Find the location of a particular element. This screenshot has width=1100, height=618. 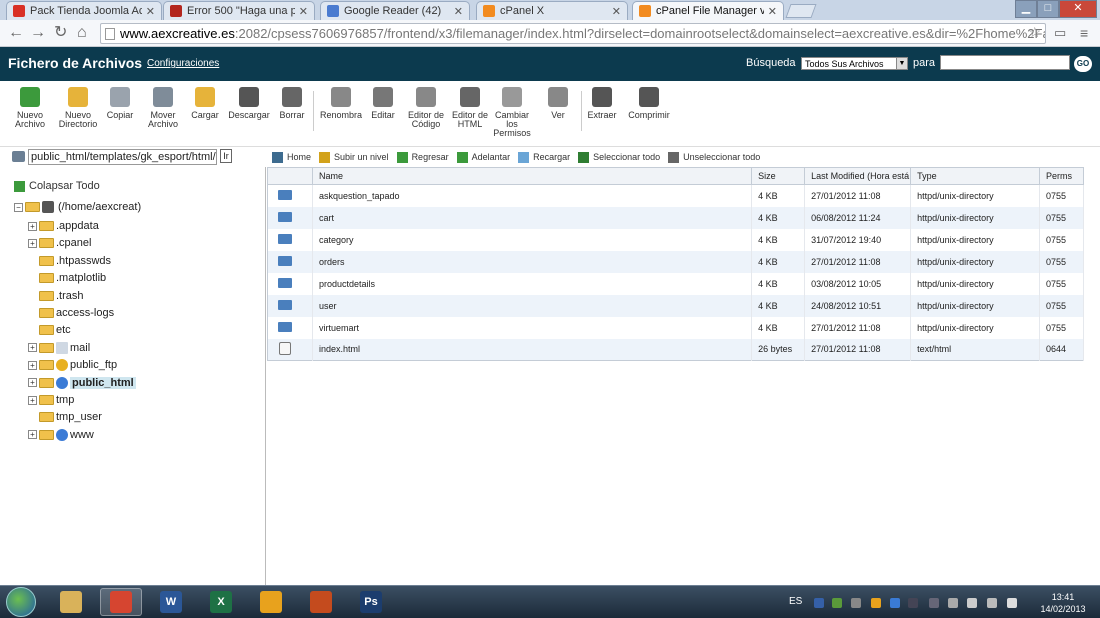

taskbar-app-button: W is located at coordinates (171, 602).